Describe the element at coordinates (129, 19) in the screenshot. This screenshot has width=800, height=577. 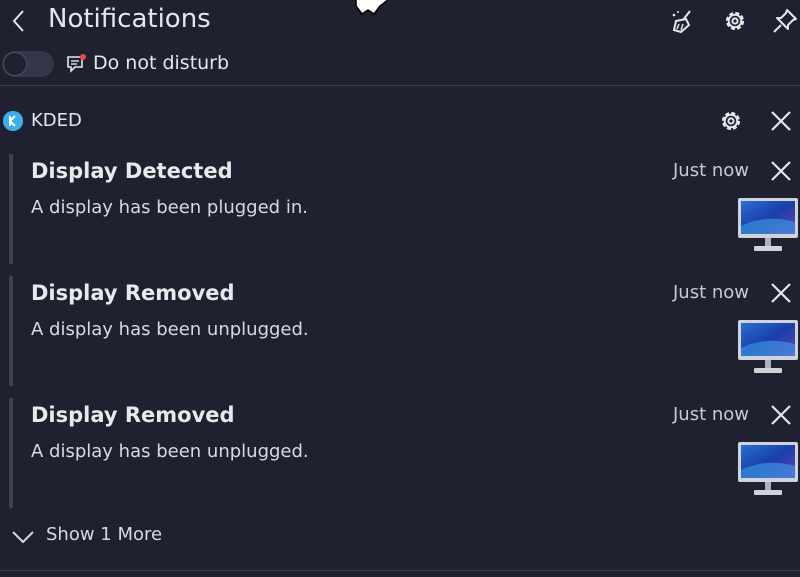
I see `page-title: Notifications` at that location.